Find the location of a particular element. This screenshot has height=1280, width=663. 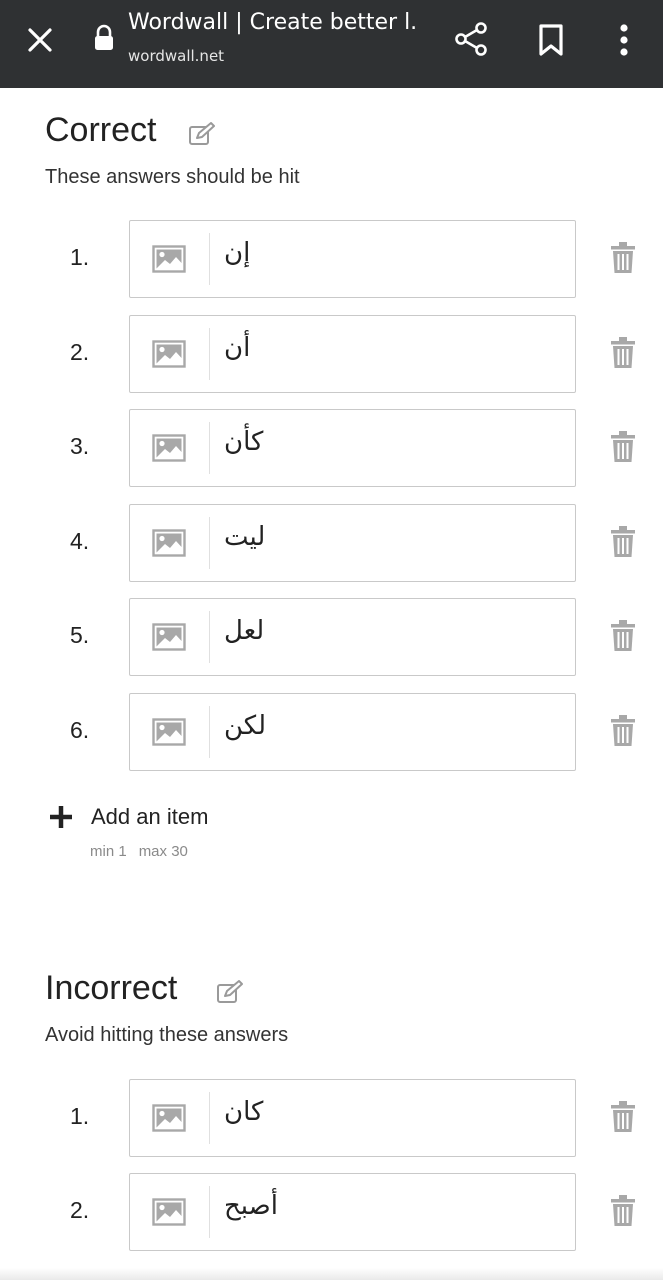

list-item: 2. أن is located at coordinates (331, 354).